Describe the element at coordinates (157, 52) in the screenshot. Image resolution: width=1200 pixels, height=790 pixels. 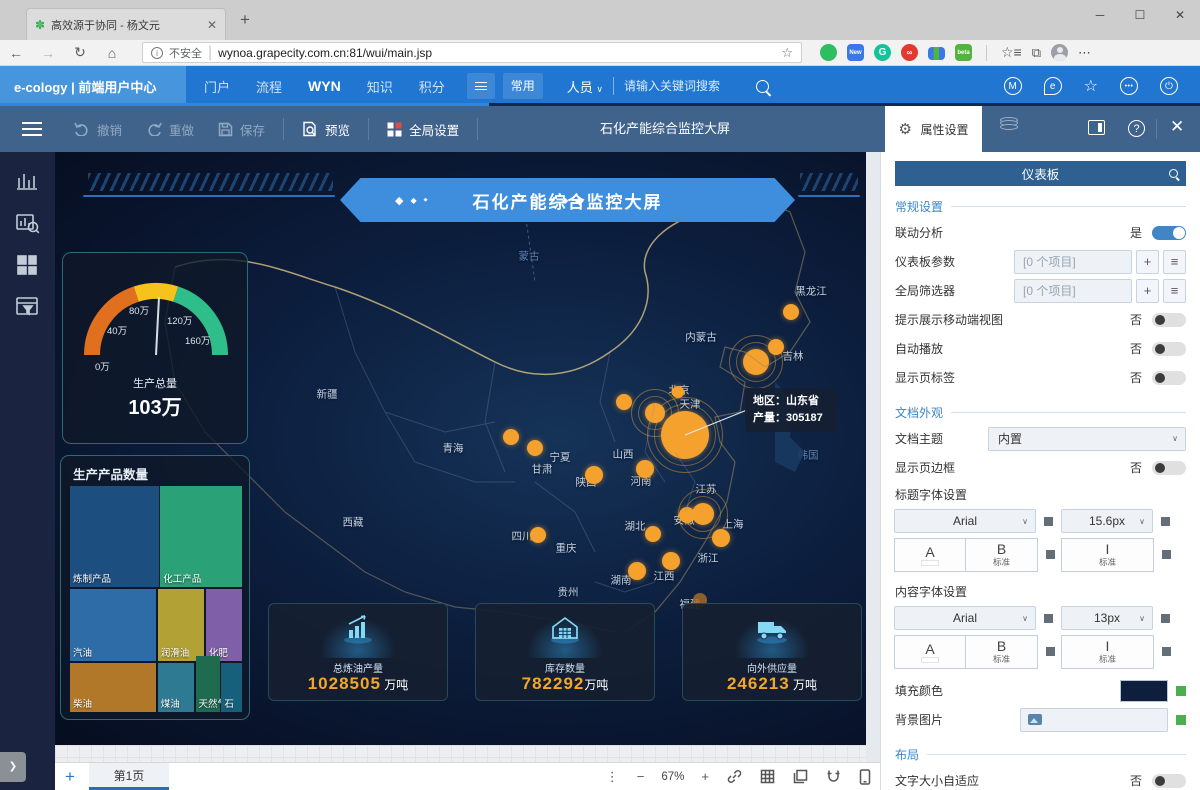
I see `site-info-icon: i` at that location.